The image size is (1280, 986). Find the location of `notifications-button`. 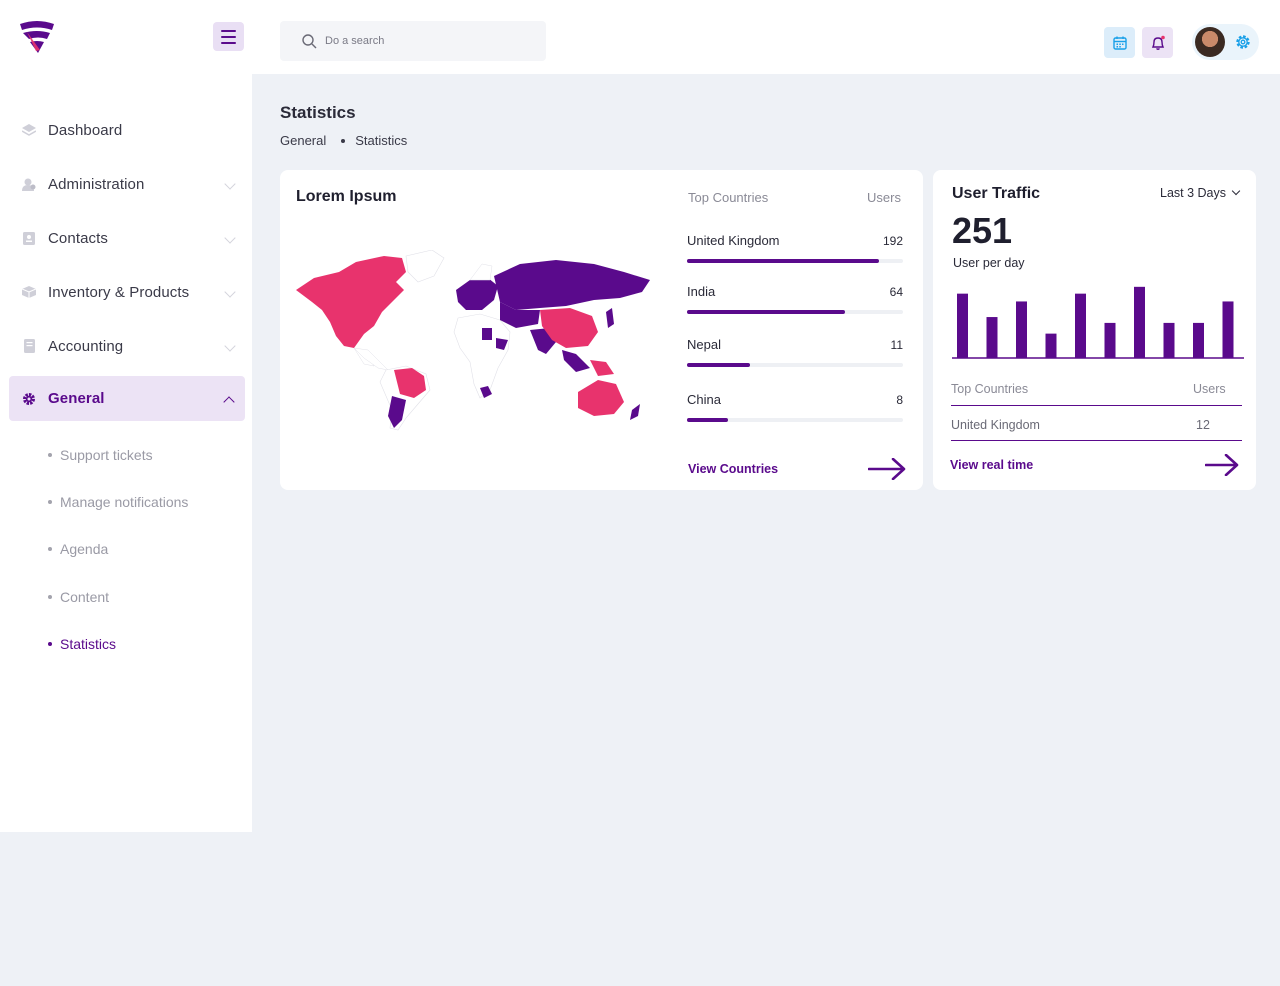

notifications-button is located at coordinates (1157, 42).